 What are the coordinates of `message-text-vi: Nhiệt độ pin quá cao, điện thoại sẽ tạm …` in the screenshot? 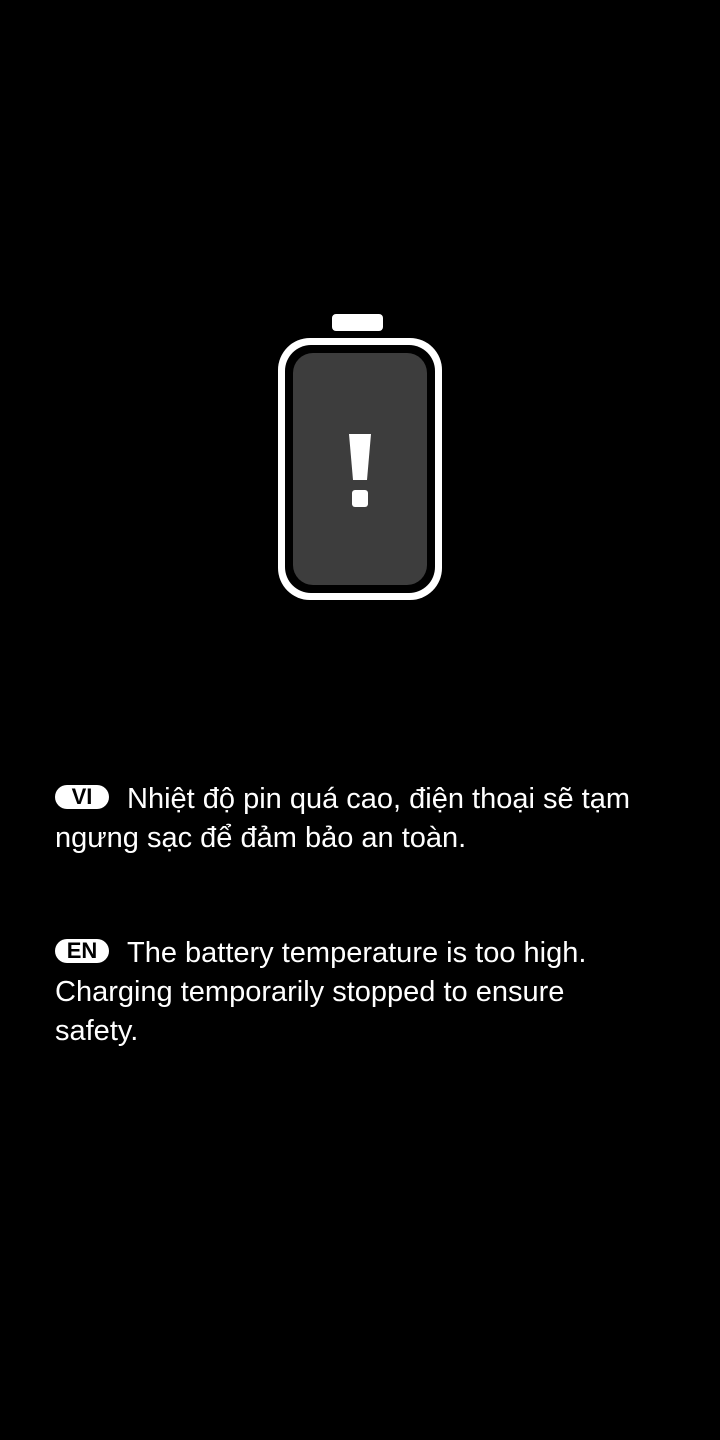 It's located at (342, 818).